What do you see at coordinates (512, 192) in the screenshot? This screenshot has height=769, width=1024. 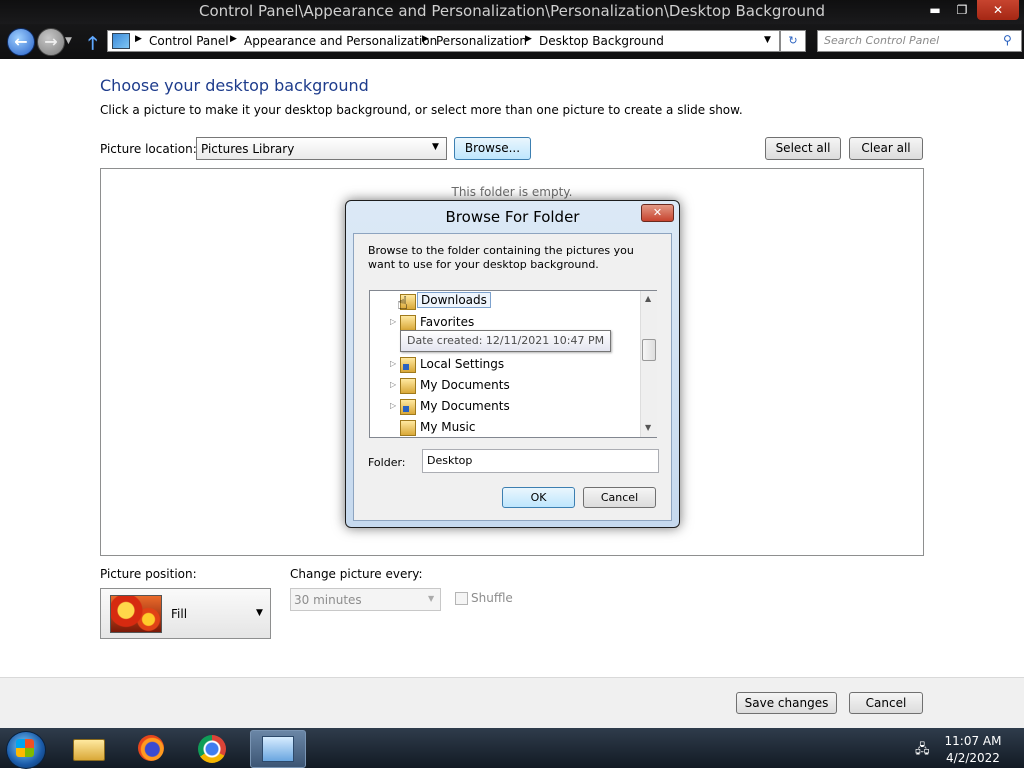 I see `empty-folder-message: This folder is empty.` at bounding box center [512, 192].